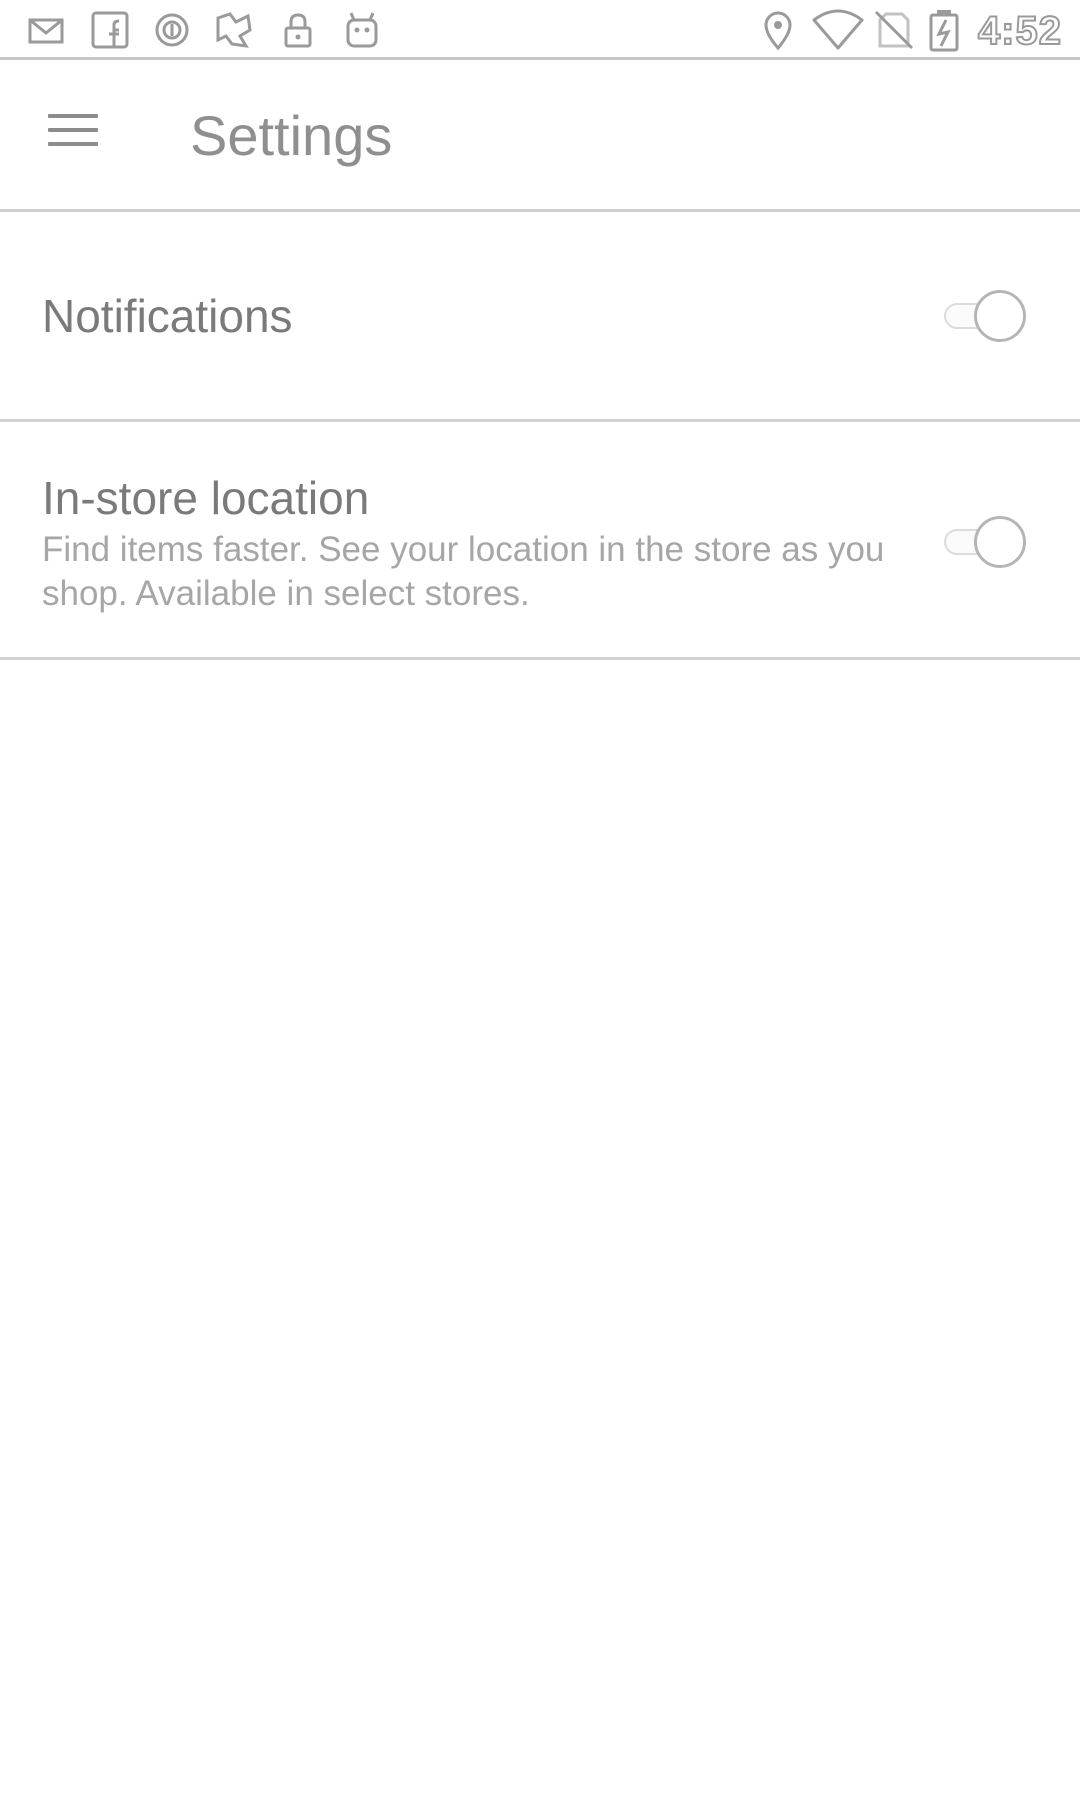 This screenshot has height=1794, width=1080. What do you see at coordinates (838, 30) in the screenshot?
I see `wifi-icon` at bounding box center [838, 30].